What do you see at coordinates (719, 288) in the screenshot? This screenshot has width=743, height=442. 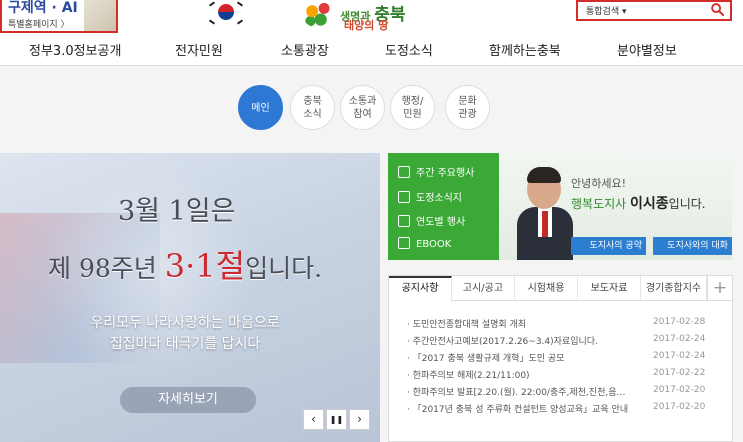 I see `more-plus-icon: +` at bounding box center [719, 288].